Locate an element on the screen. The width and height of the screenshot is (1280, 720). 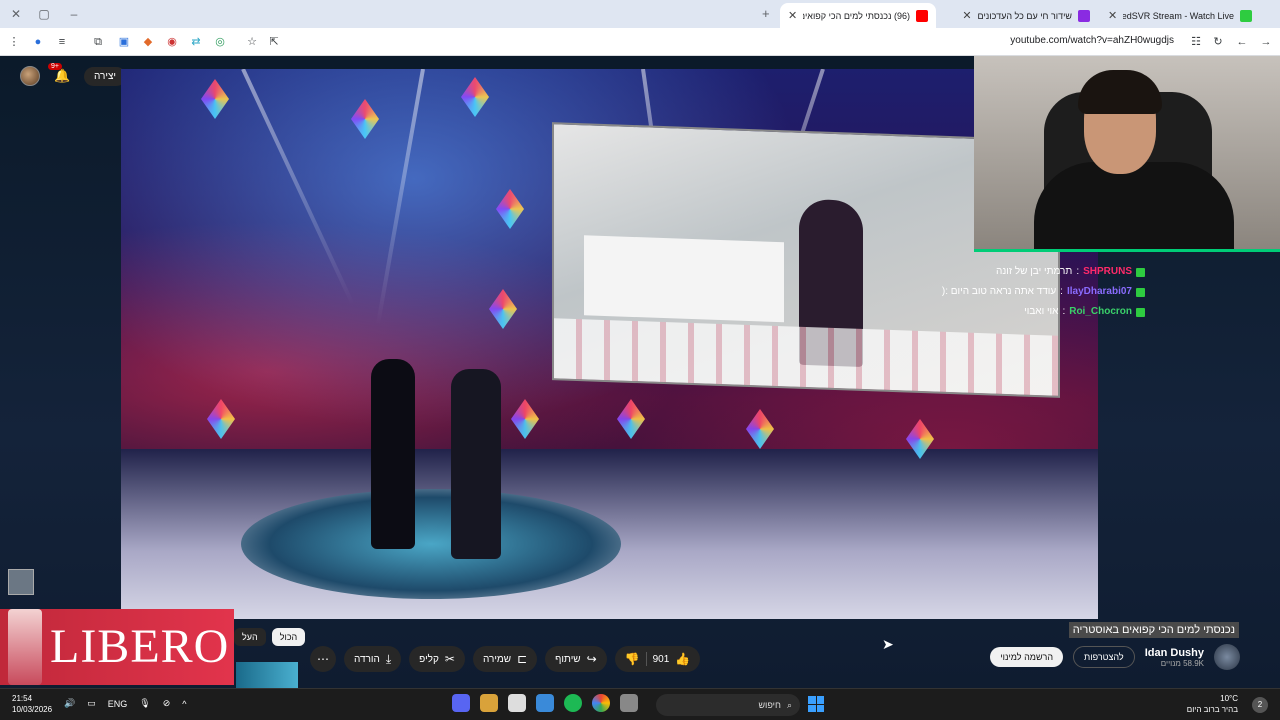
download-label: הורדה is located at coordinates (367, 659).